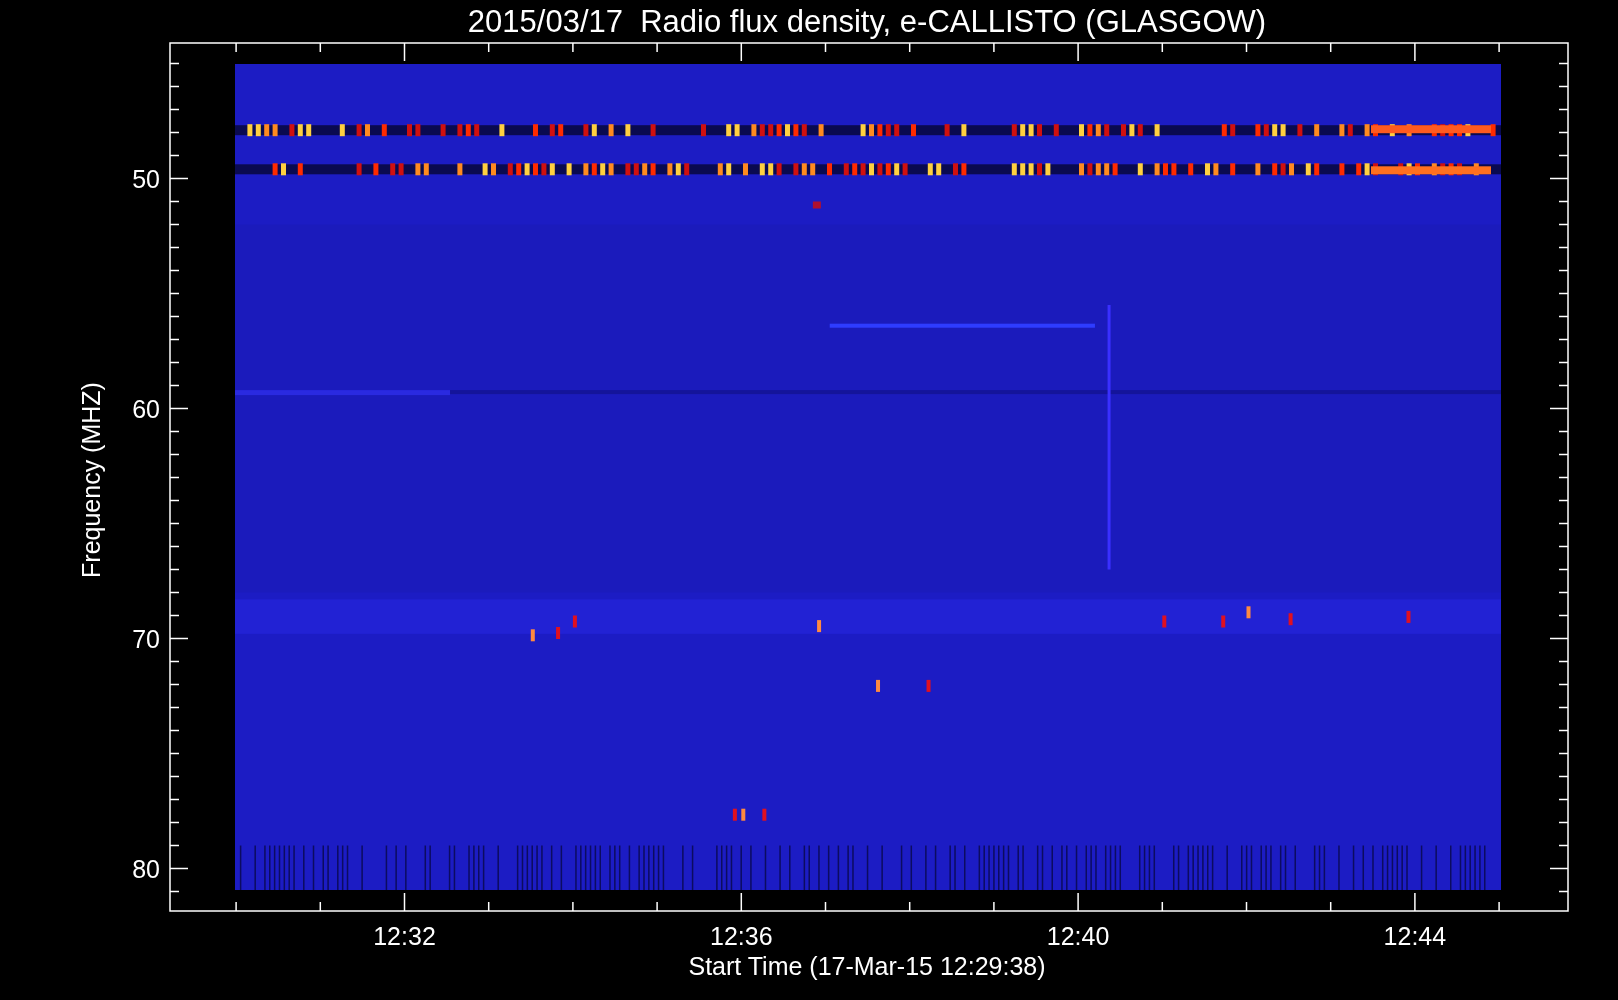  Describe the element at coordinates (146, 868) in the screenshot. I see `axis-tick-label: 80` at that location.